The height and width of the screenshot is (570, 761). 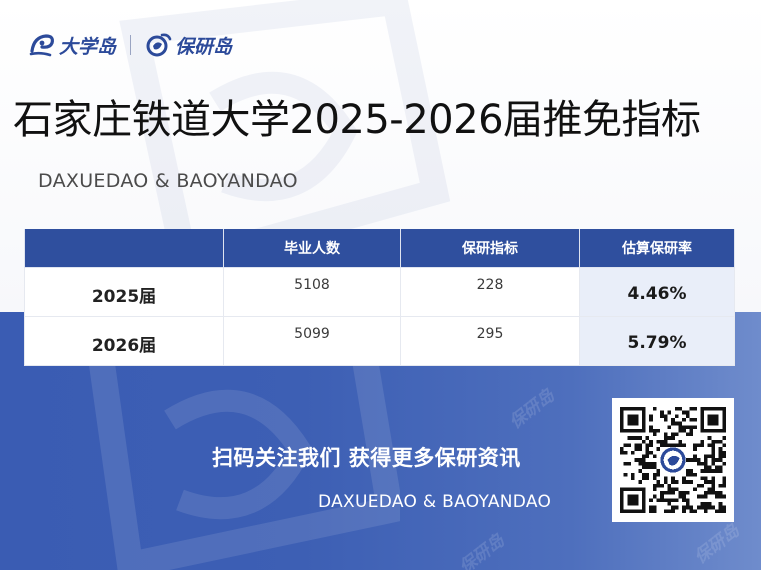 I want to click on qr-code-icon, so click(x=673, y=460).